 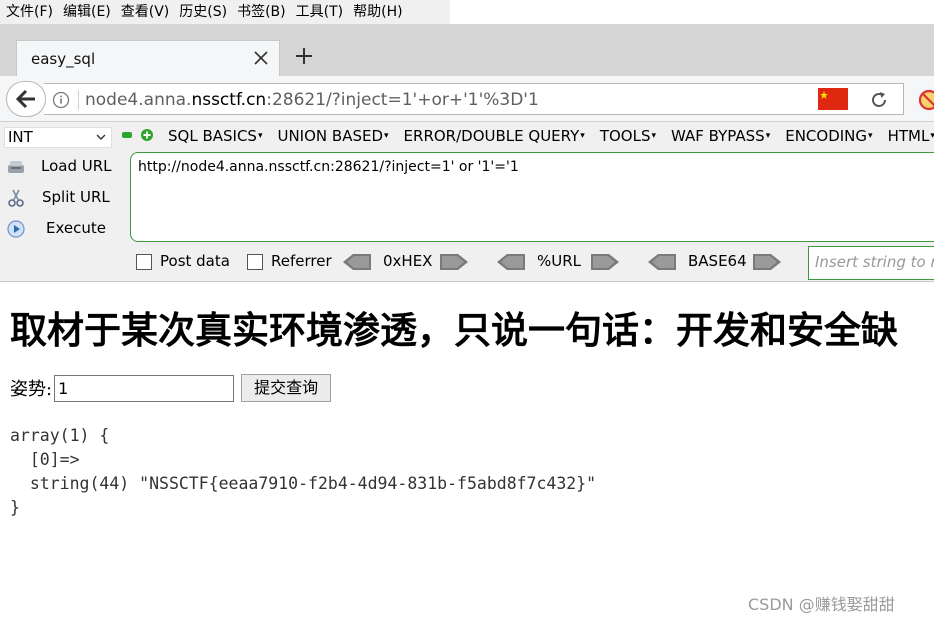 I want to click on watermark: CSDN @赚钱娶甜甜, so click(x=821, y=604).